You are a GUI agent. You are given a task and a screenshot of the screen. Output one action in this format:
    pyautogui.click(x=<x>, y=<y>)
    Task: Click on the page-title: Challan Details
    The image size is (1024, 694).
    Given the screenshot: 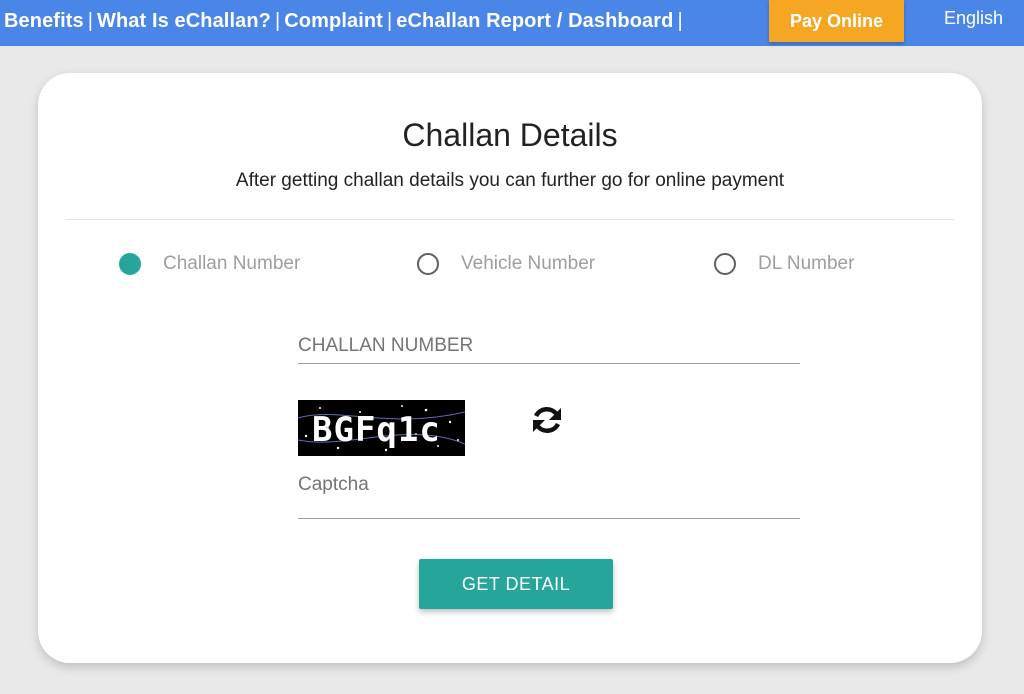 What is the action you would take?
    pyautogui.click(x=510, y=135)
    